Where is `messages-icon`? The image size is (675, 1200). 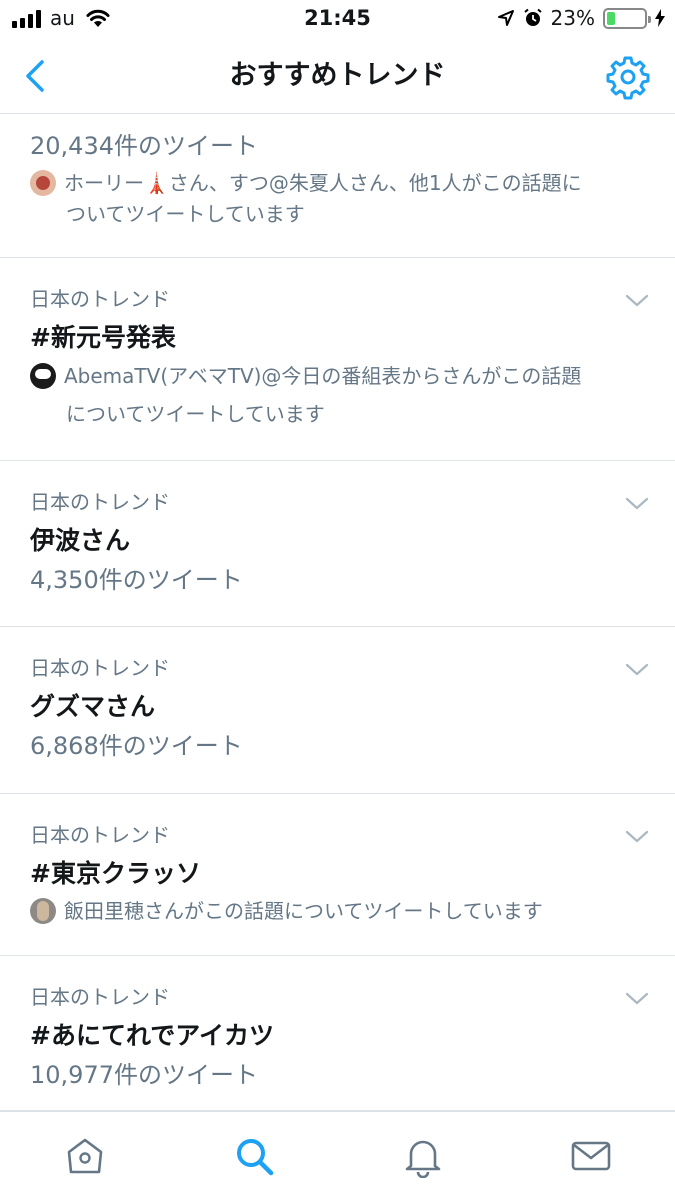 messages-icon is located at coordinates (591, 1156).